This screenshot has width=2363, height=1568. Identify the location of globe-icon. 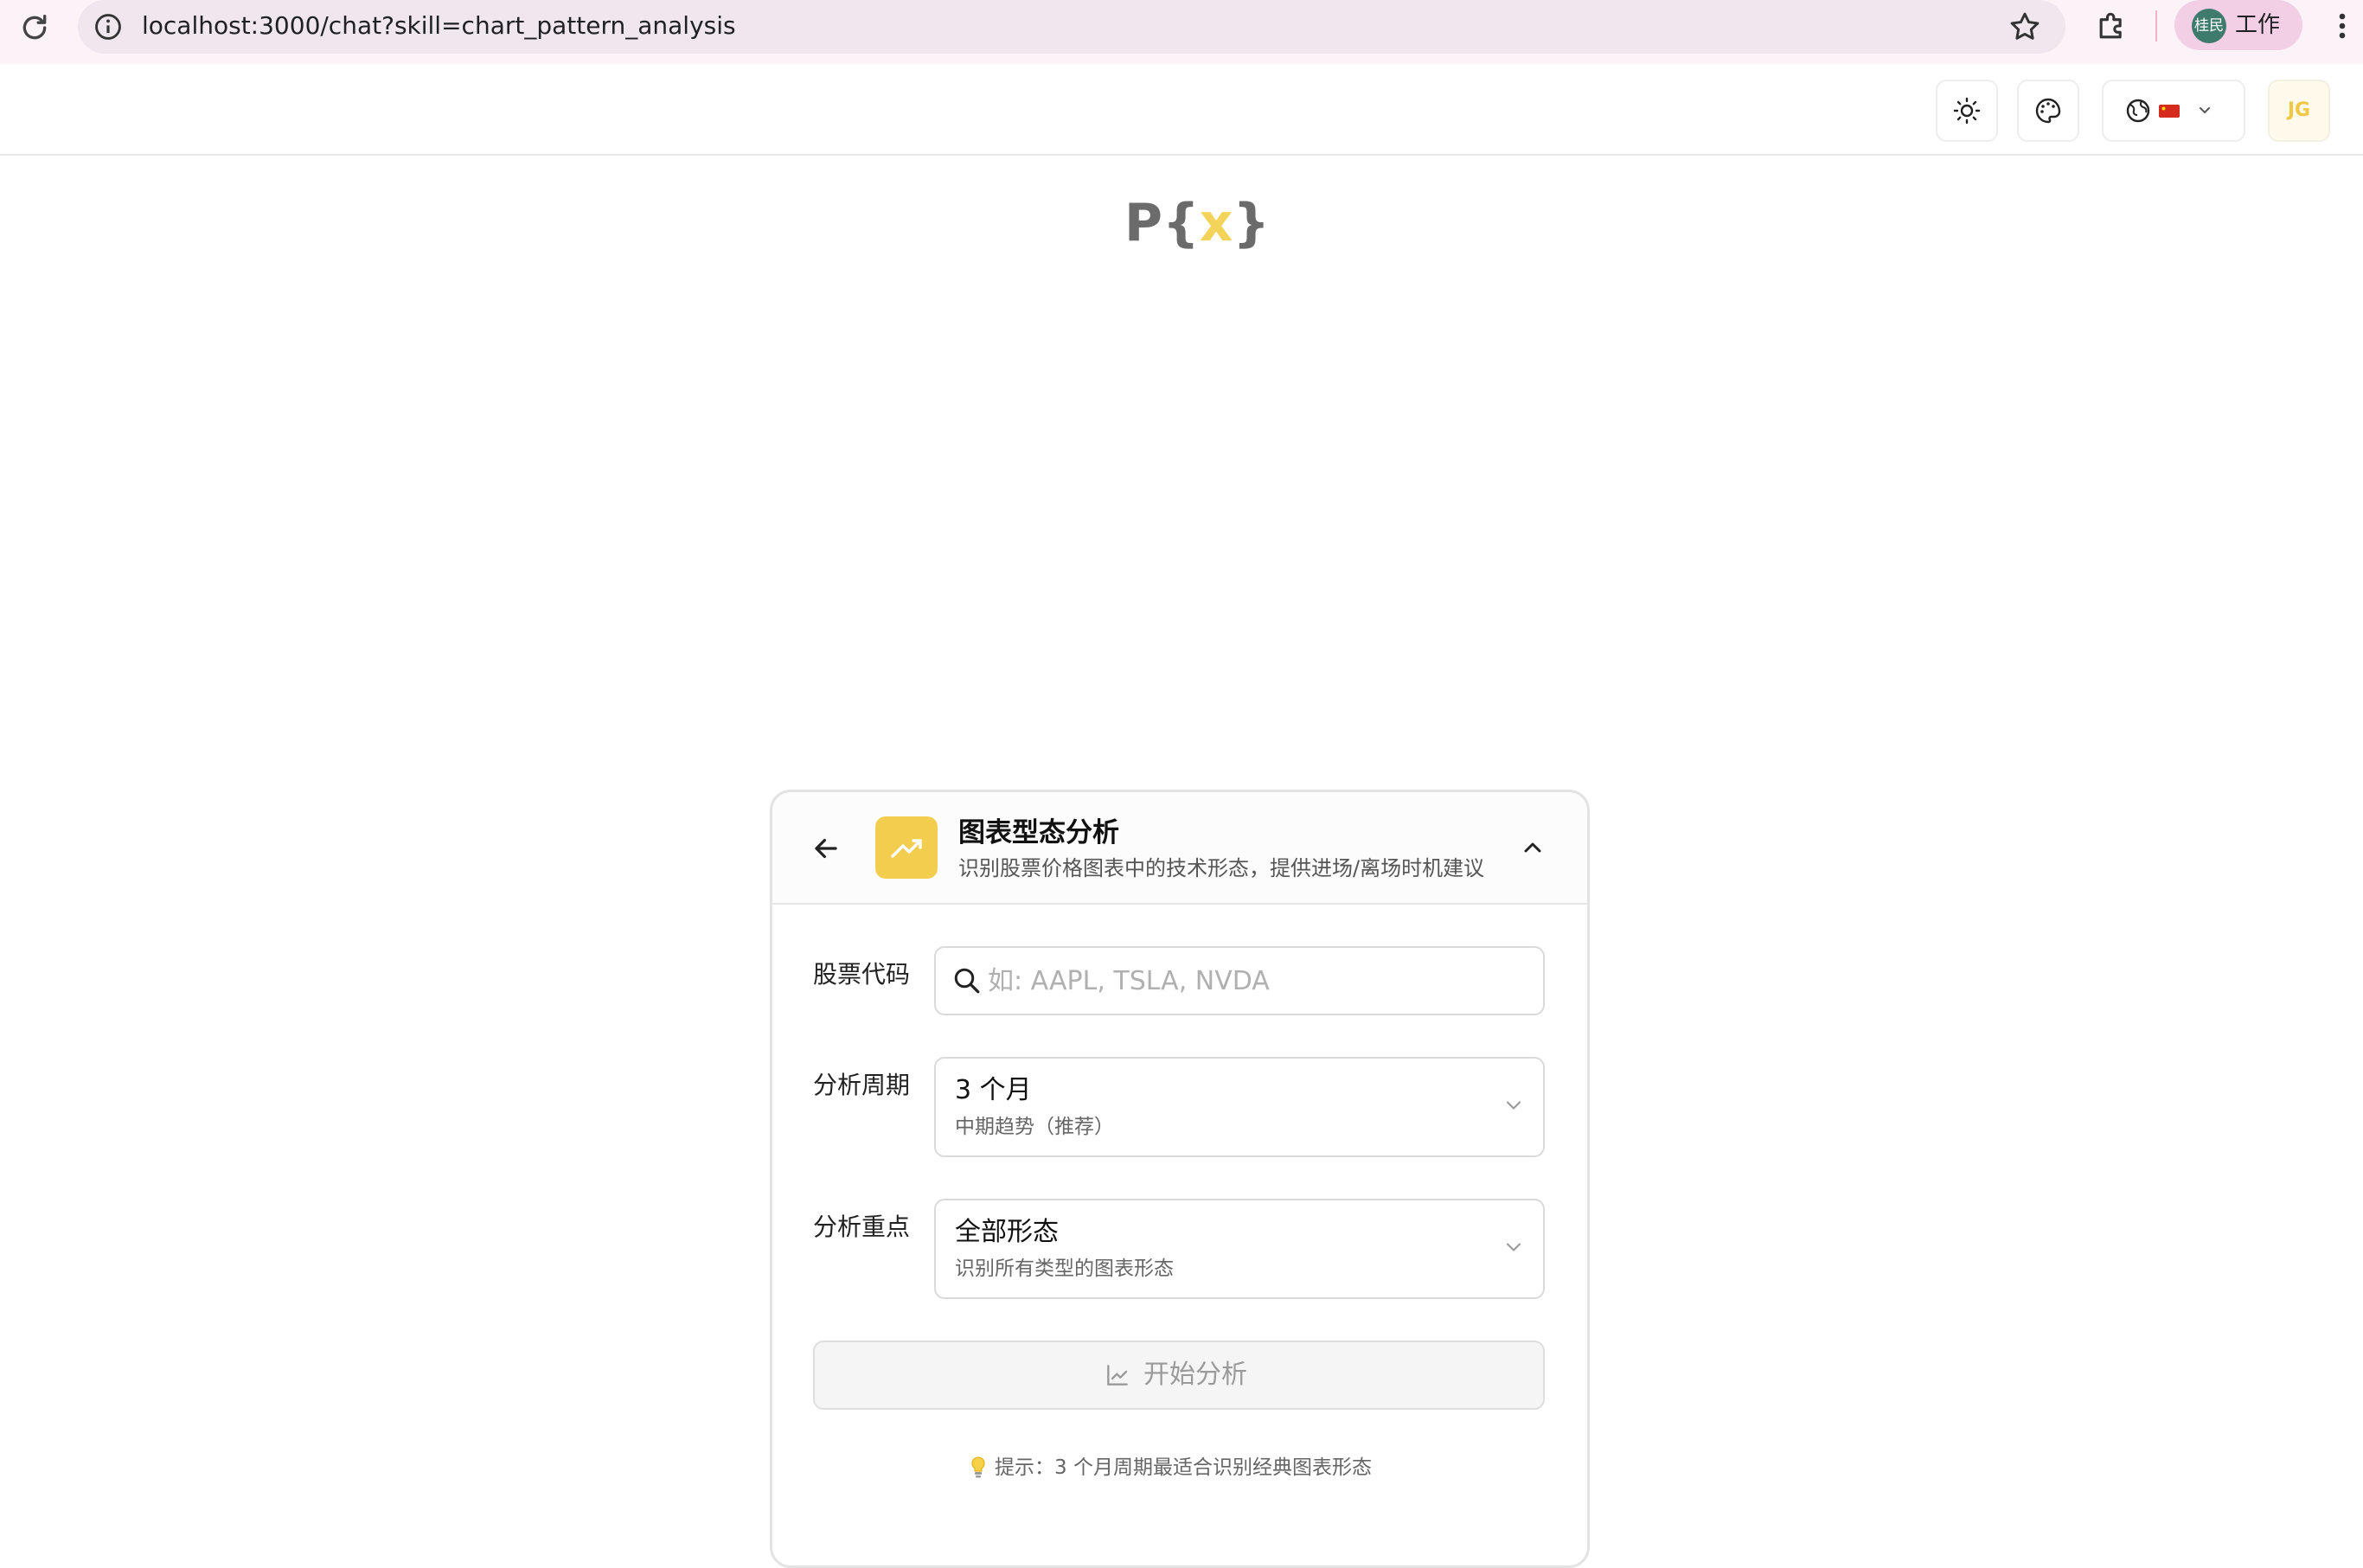
(2138, 111).